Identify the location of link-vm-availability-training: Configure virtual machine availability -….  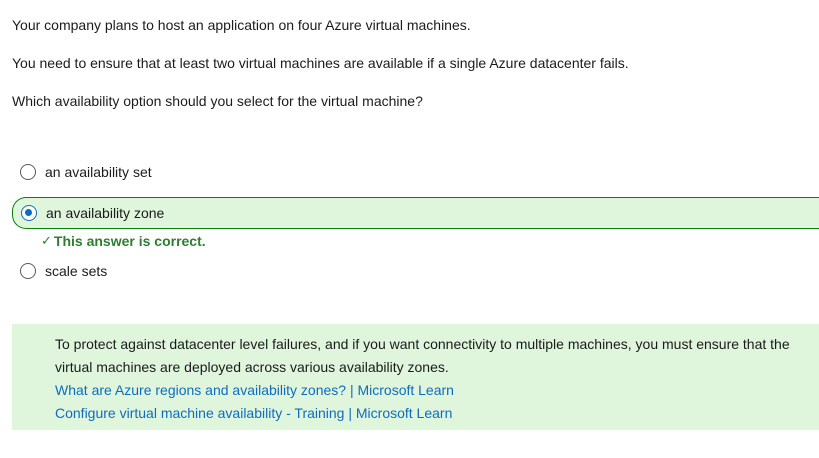
(427, 413).